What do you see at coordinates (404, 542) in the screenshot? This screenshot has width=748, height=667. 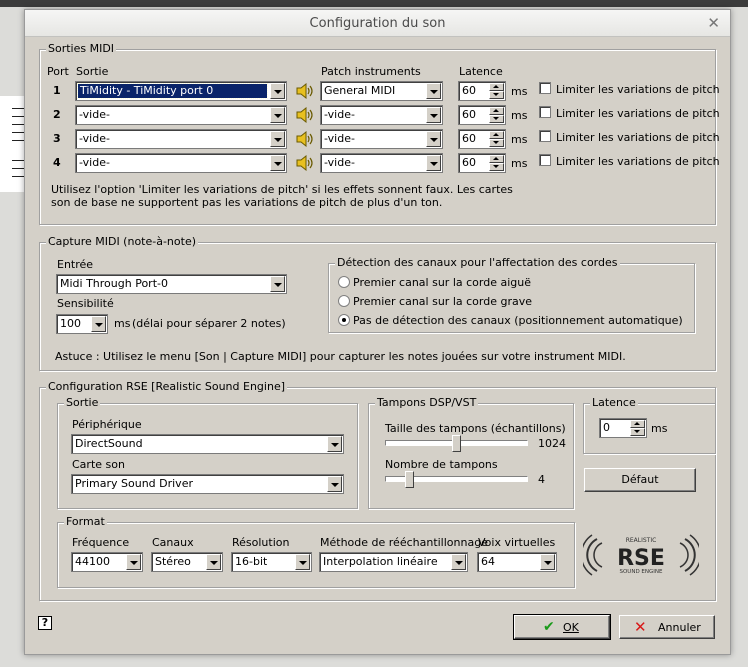 I see `resampling-label: Méthode de rééchantillonnage` at bounding box center [404, 542].